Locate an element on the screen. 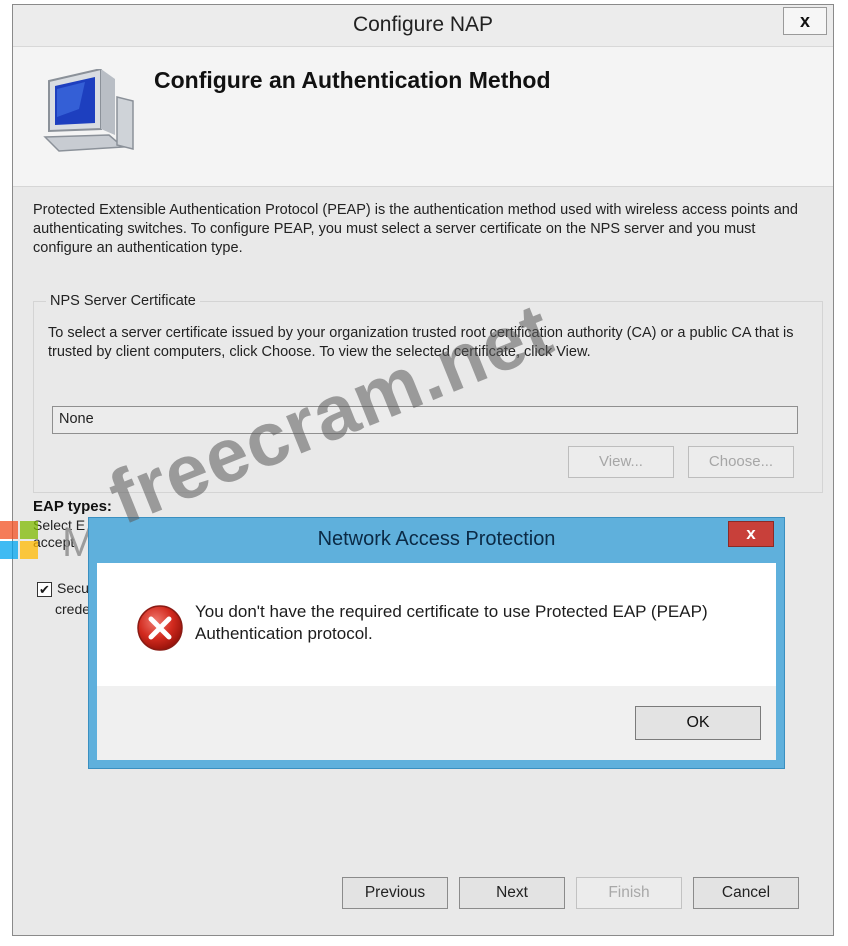 The width and height of the screenshot is (848, 946). page-title: Configure an Authentication Method is located at coordinates (352, 80).